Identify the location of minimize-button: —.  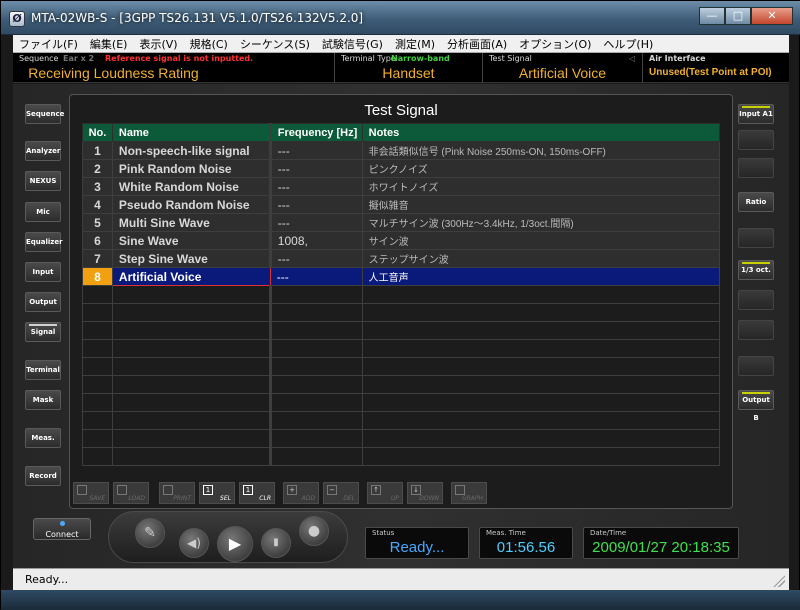
(712, 16).